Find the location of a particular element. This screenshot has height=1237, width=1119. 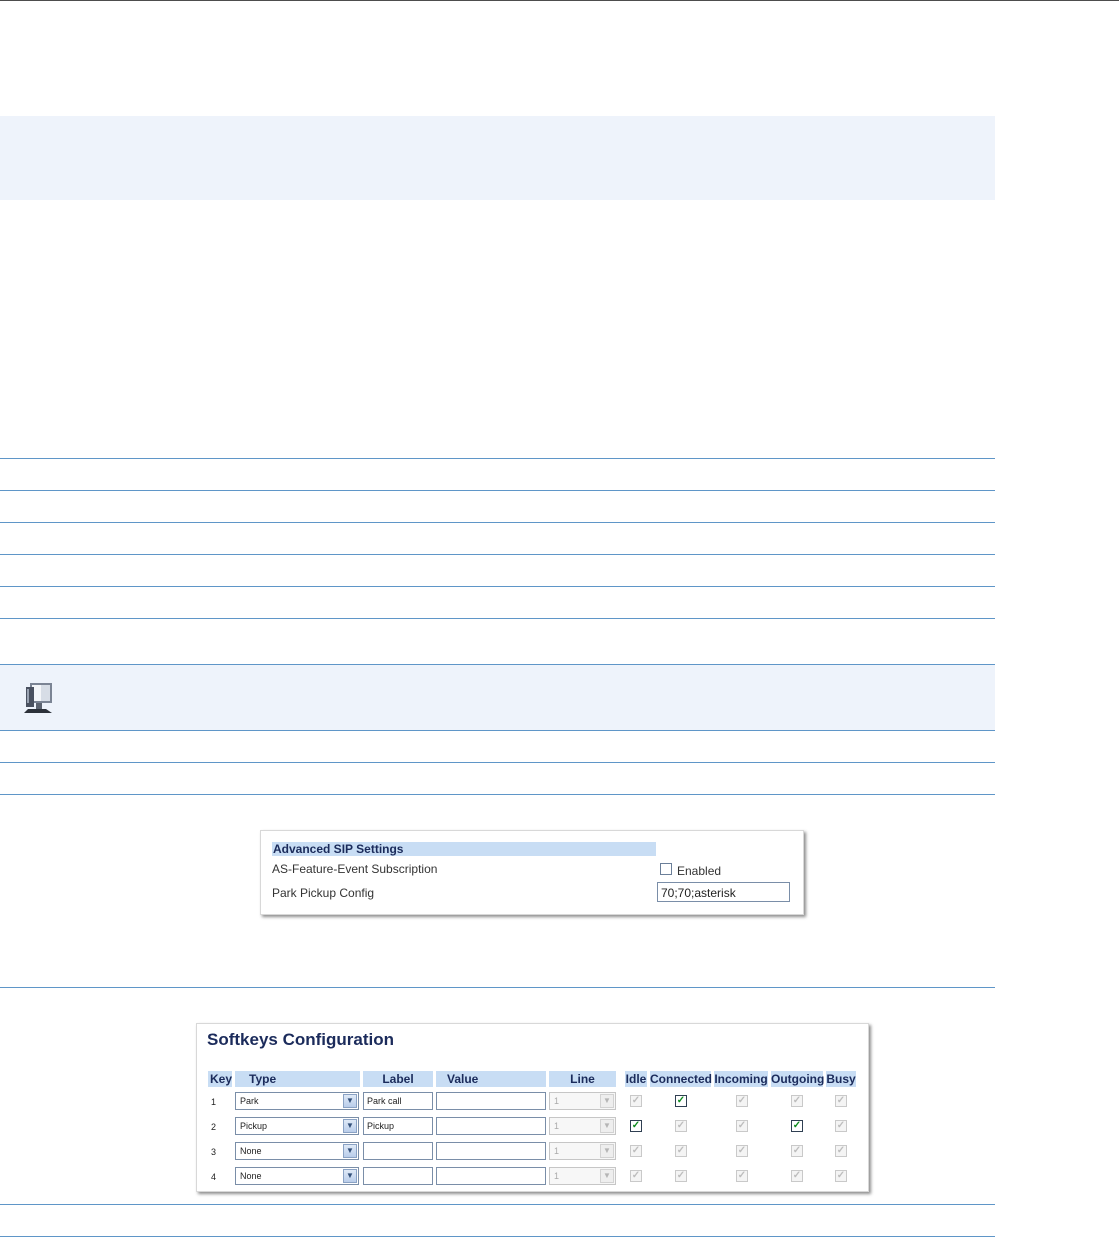

col-connected: Connected is located at coordinates (681, 1079).